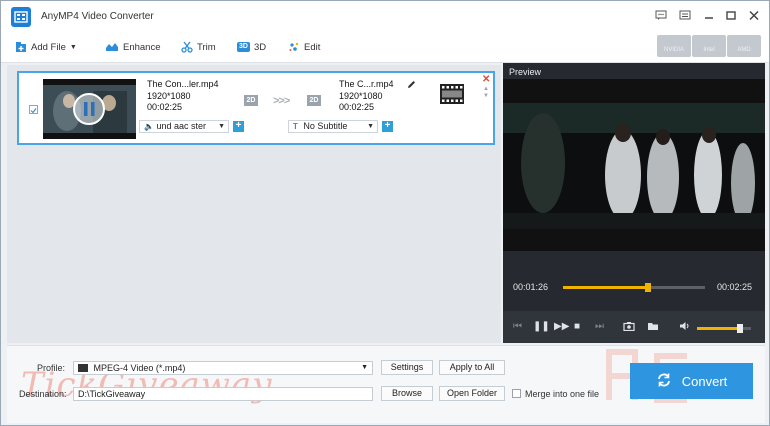 The height and width of the screenshot is (426, 770). Describe the element at coordinates (653, 328) in the screenshot. I see `folder-icon` at that location.